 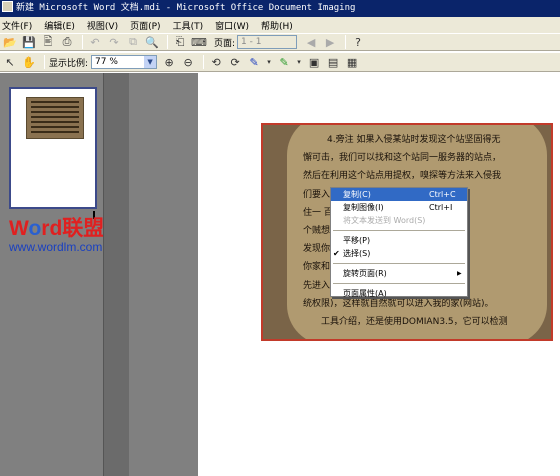 What do you see at coordinates (235, 62) in the screenshot?
I see `rotate-right-icon: ⟳` at bounding box center [235, 62].